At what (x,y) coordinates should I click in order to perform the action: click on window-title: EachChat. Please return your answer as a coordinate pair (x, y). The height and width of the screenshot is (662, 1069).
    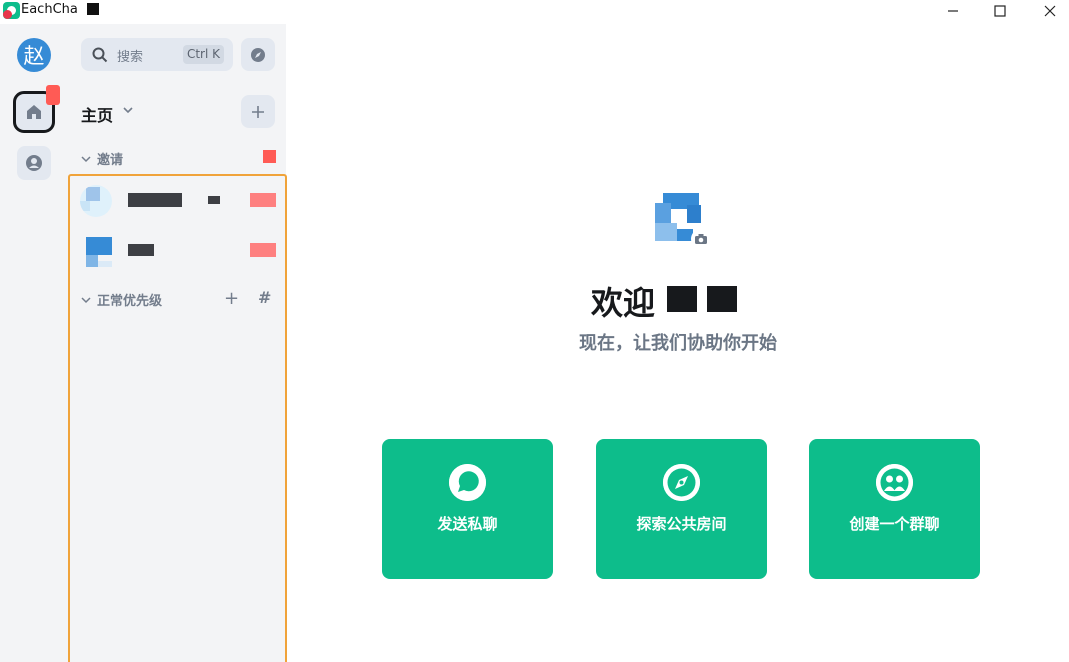
    Looking at the image, I should click on (49, 9).